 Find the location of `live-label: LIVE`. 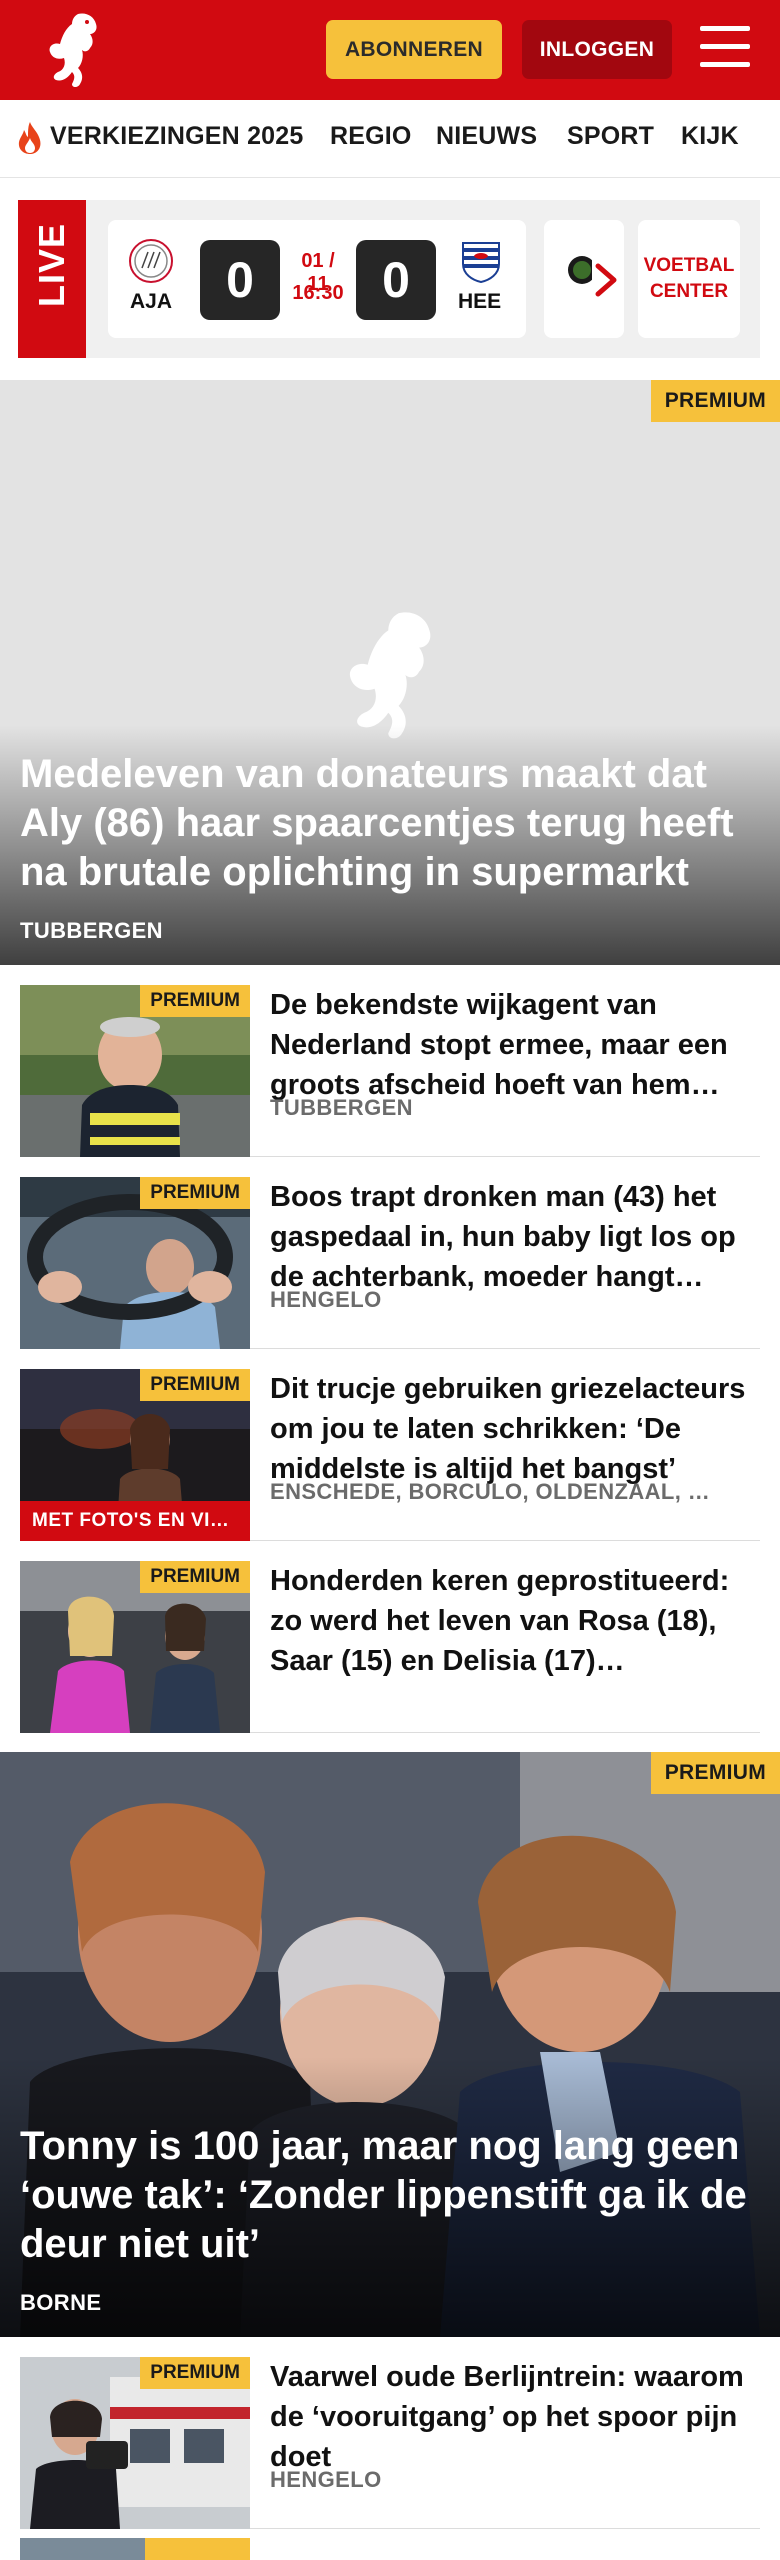

live-label: LIVE is located at coordinates (51, 264).